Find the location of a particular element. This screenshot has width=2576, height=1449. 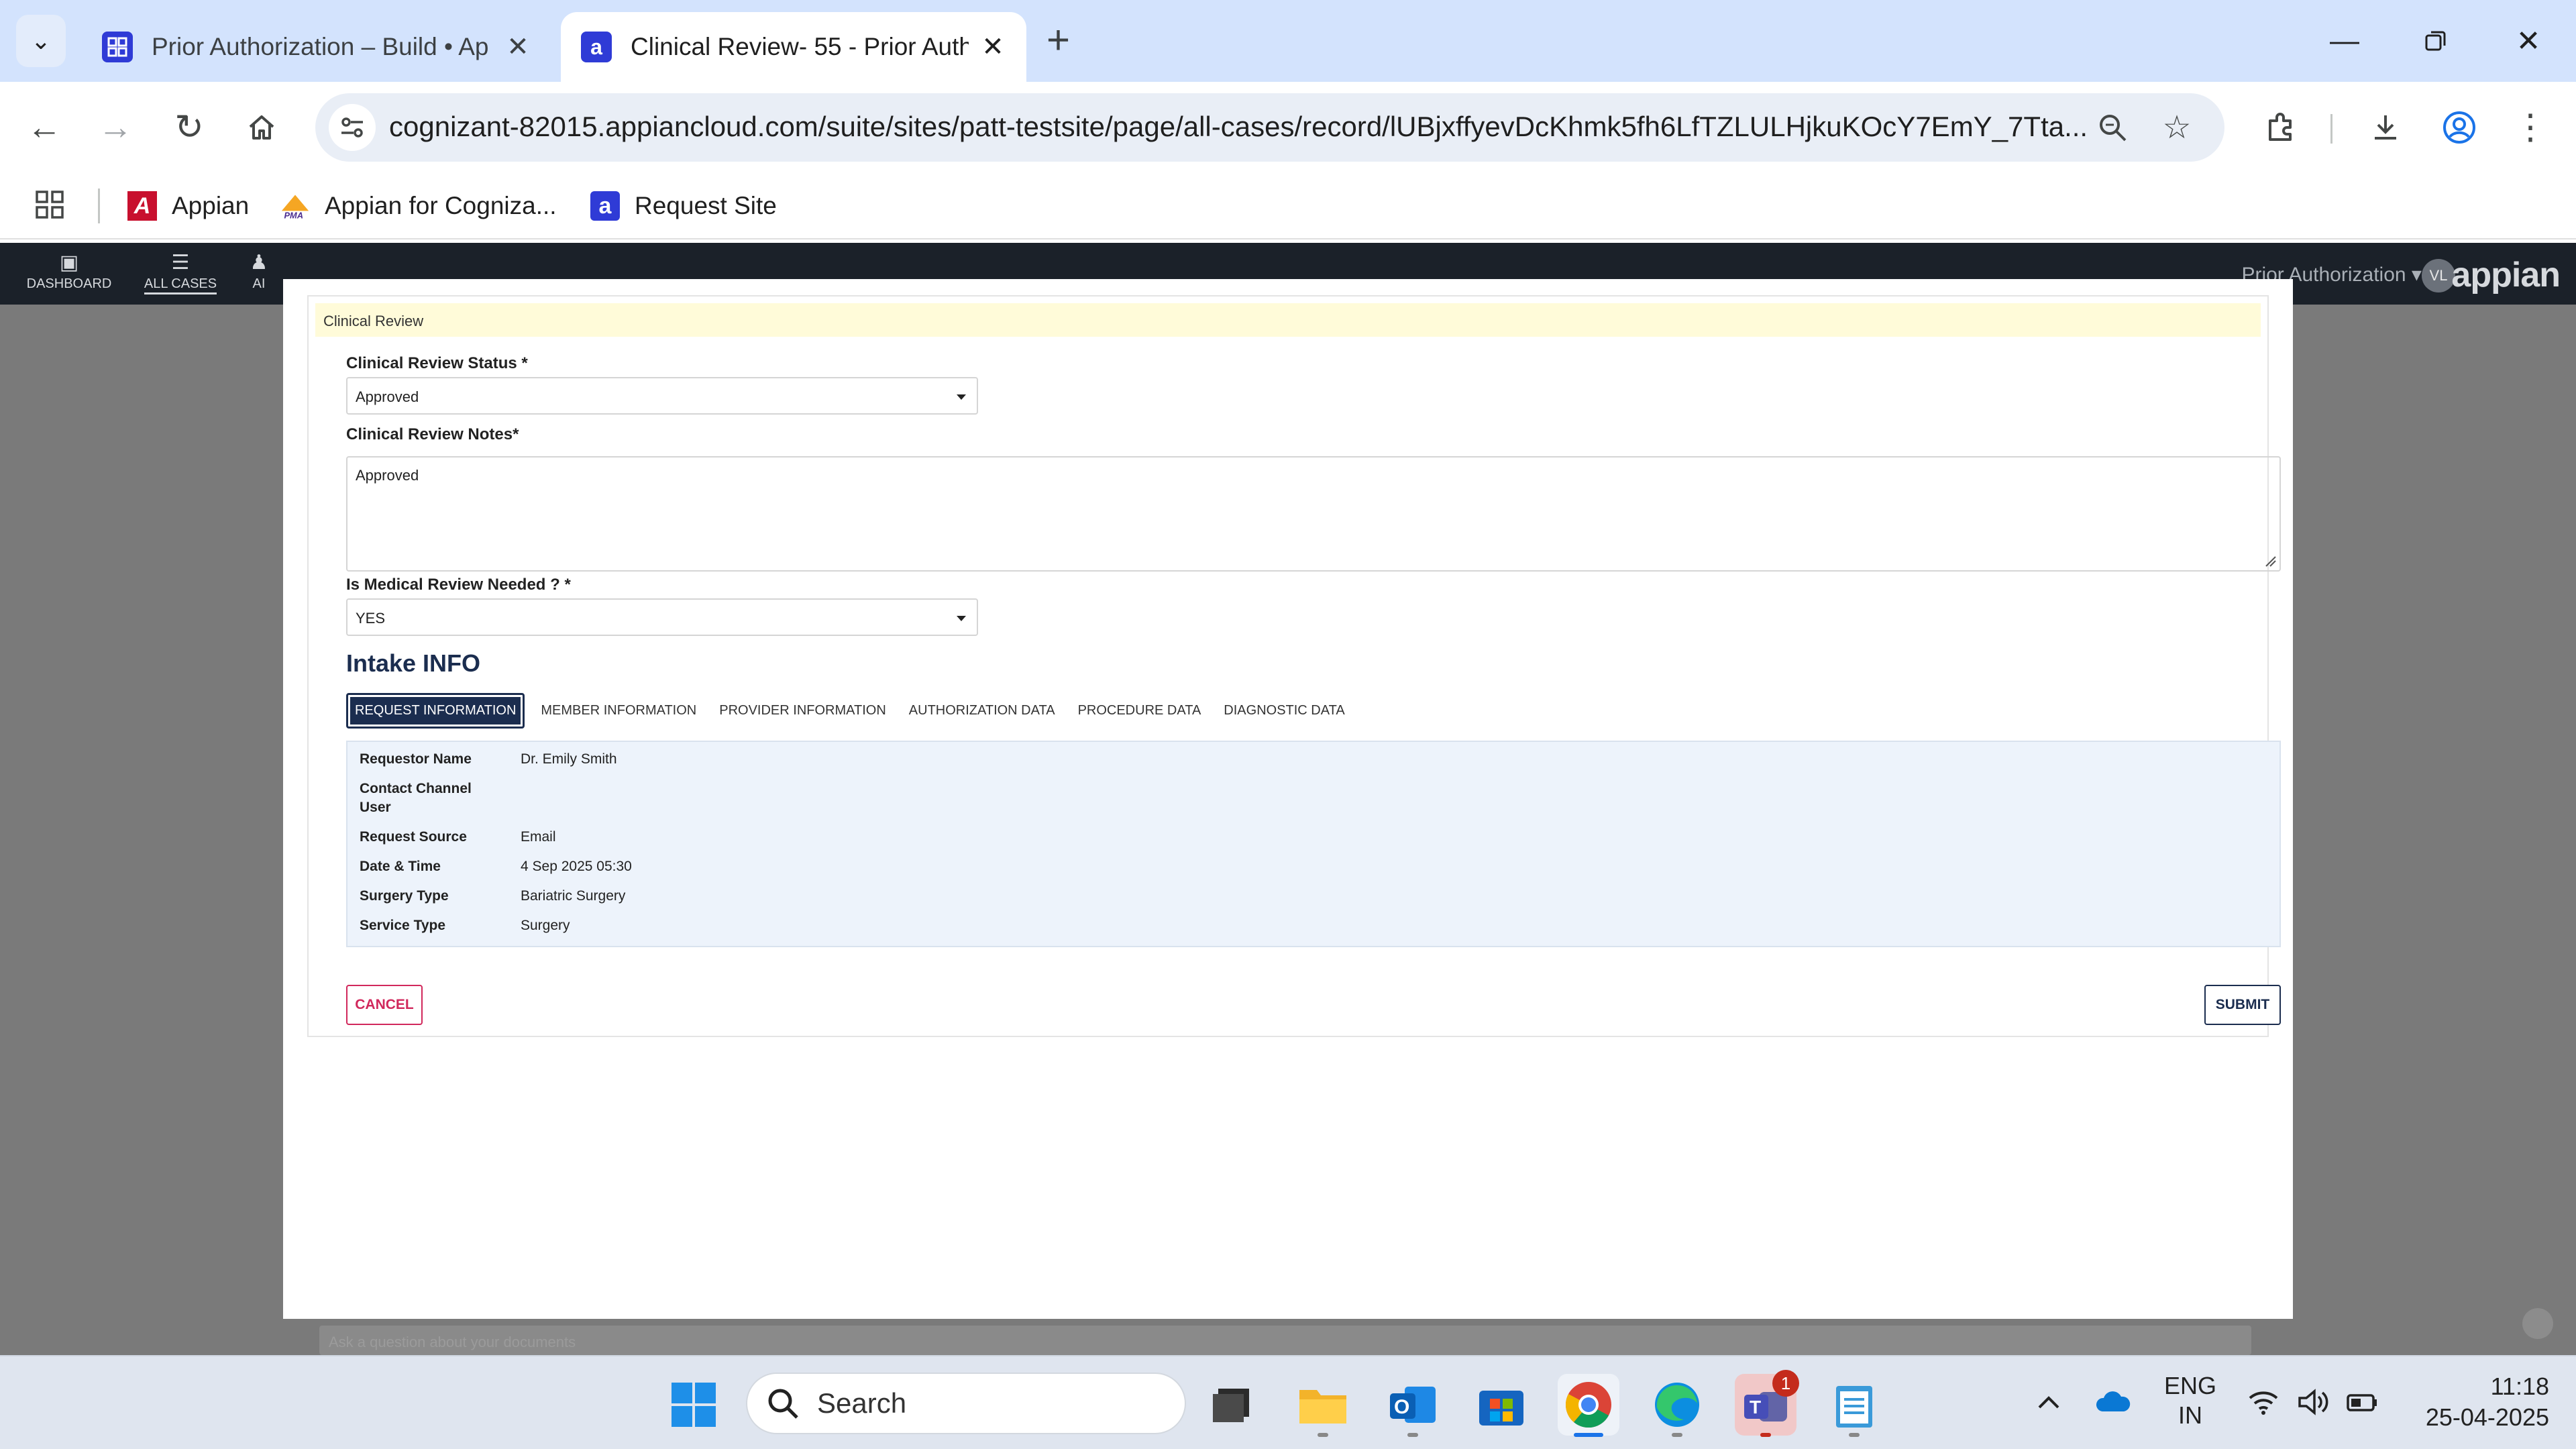

profile-icon is located at coordinates (2459, 127).